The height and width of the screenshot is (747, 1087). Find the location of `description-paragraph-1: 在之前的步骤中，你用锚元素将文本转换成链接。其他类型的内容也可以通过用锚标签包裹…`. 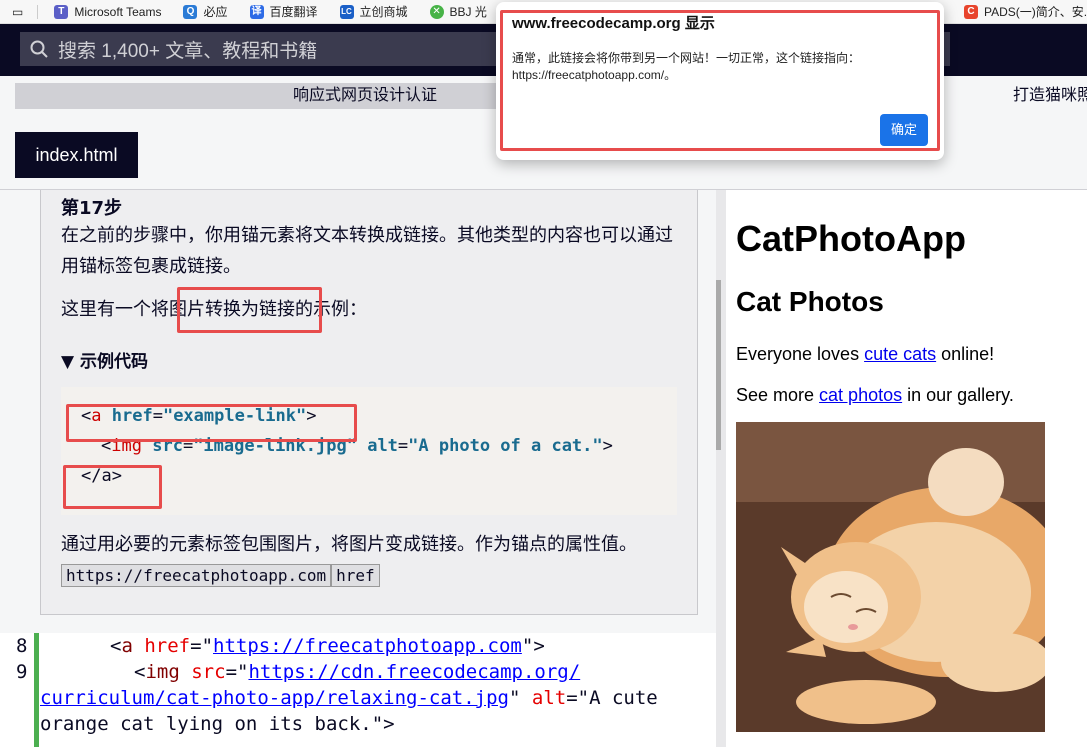

description-paragraph-1: 在之前的步骤中，你用锚元素将文本转换成链接。其他类型的内容也可以通过用锚标签包裹… is located at coordinates (367, 251).